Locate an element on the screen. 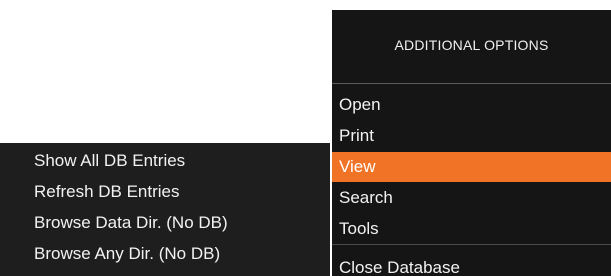 The width and height of the screenshot is (611, 276). menu-item-search: Search is located at coordinates (471, 198).